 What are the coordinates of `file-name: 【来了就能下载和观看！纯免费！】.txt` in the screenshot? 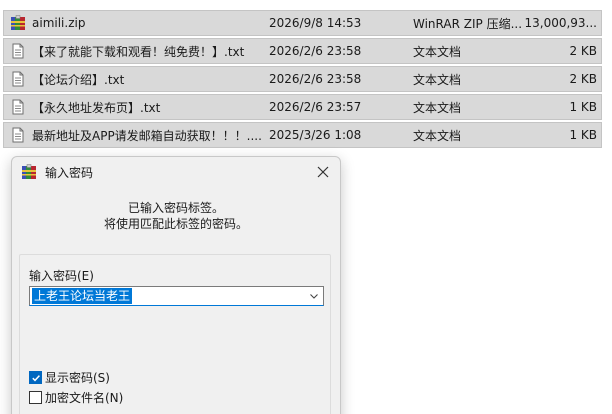 It's located at (138, 51).